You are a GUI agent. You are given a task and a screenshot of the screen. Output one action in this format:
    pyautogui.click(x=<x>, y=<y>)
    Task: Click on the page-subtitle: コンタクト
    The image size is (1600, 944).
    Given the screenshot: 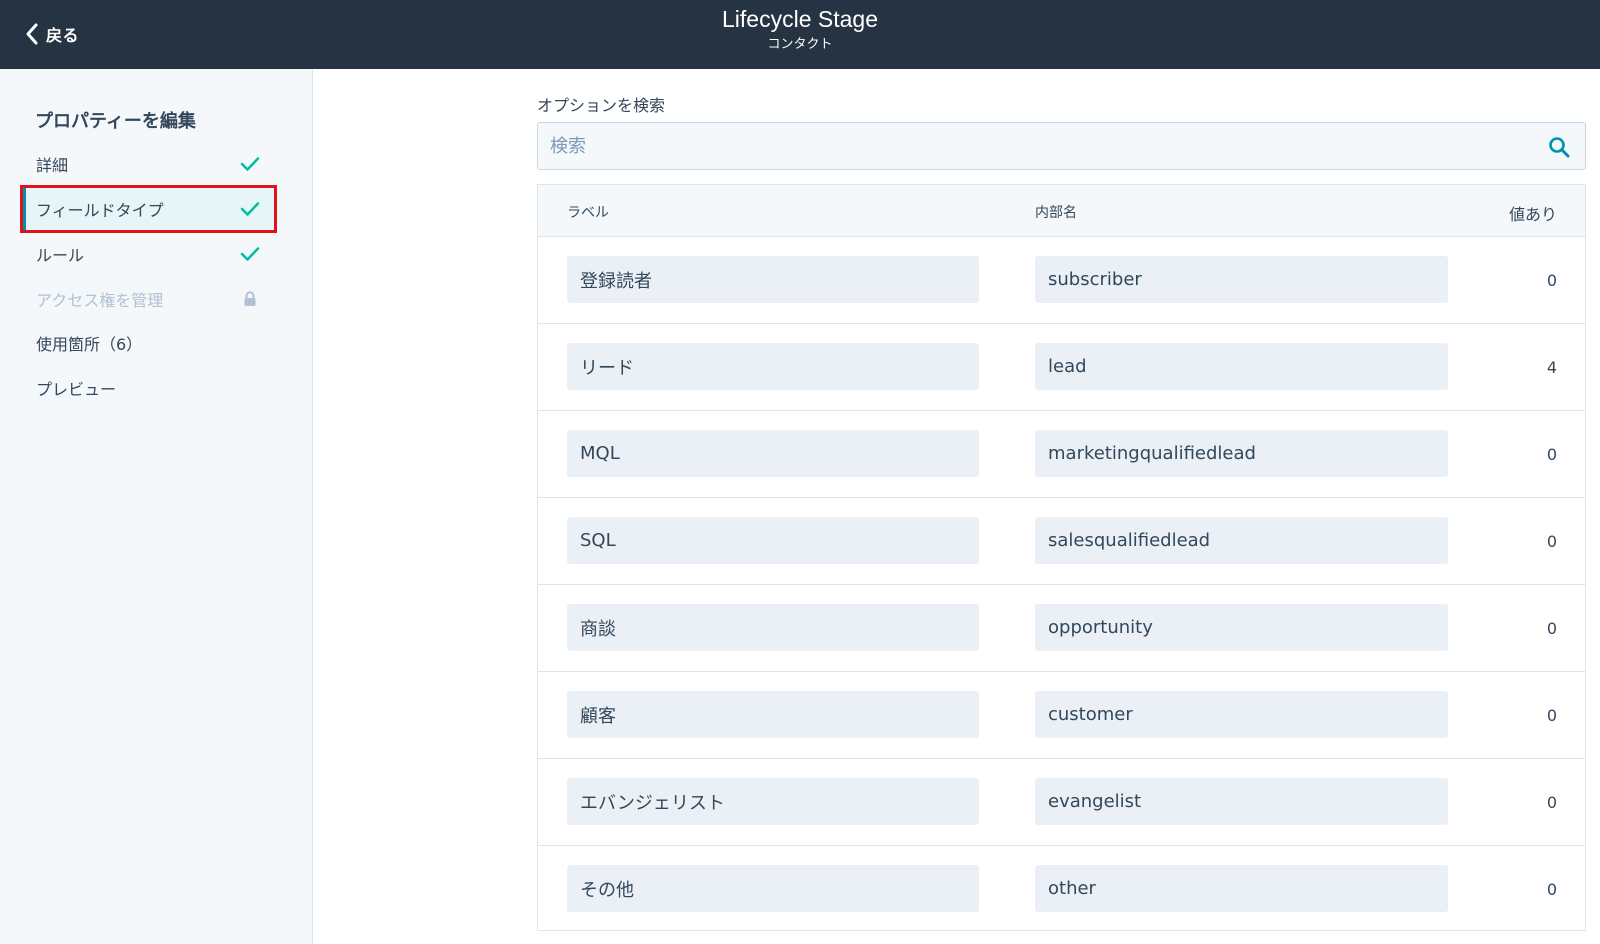 What is the action you would take?
    pyautogui.click(x=800, y=44)
    